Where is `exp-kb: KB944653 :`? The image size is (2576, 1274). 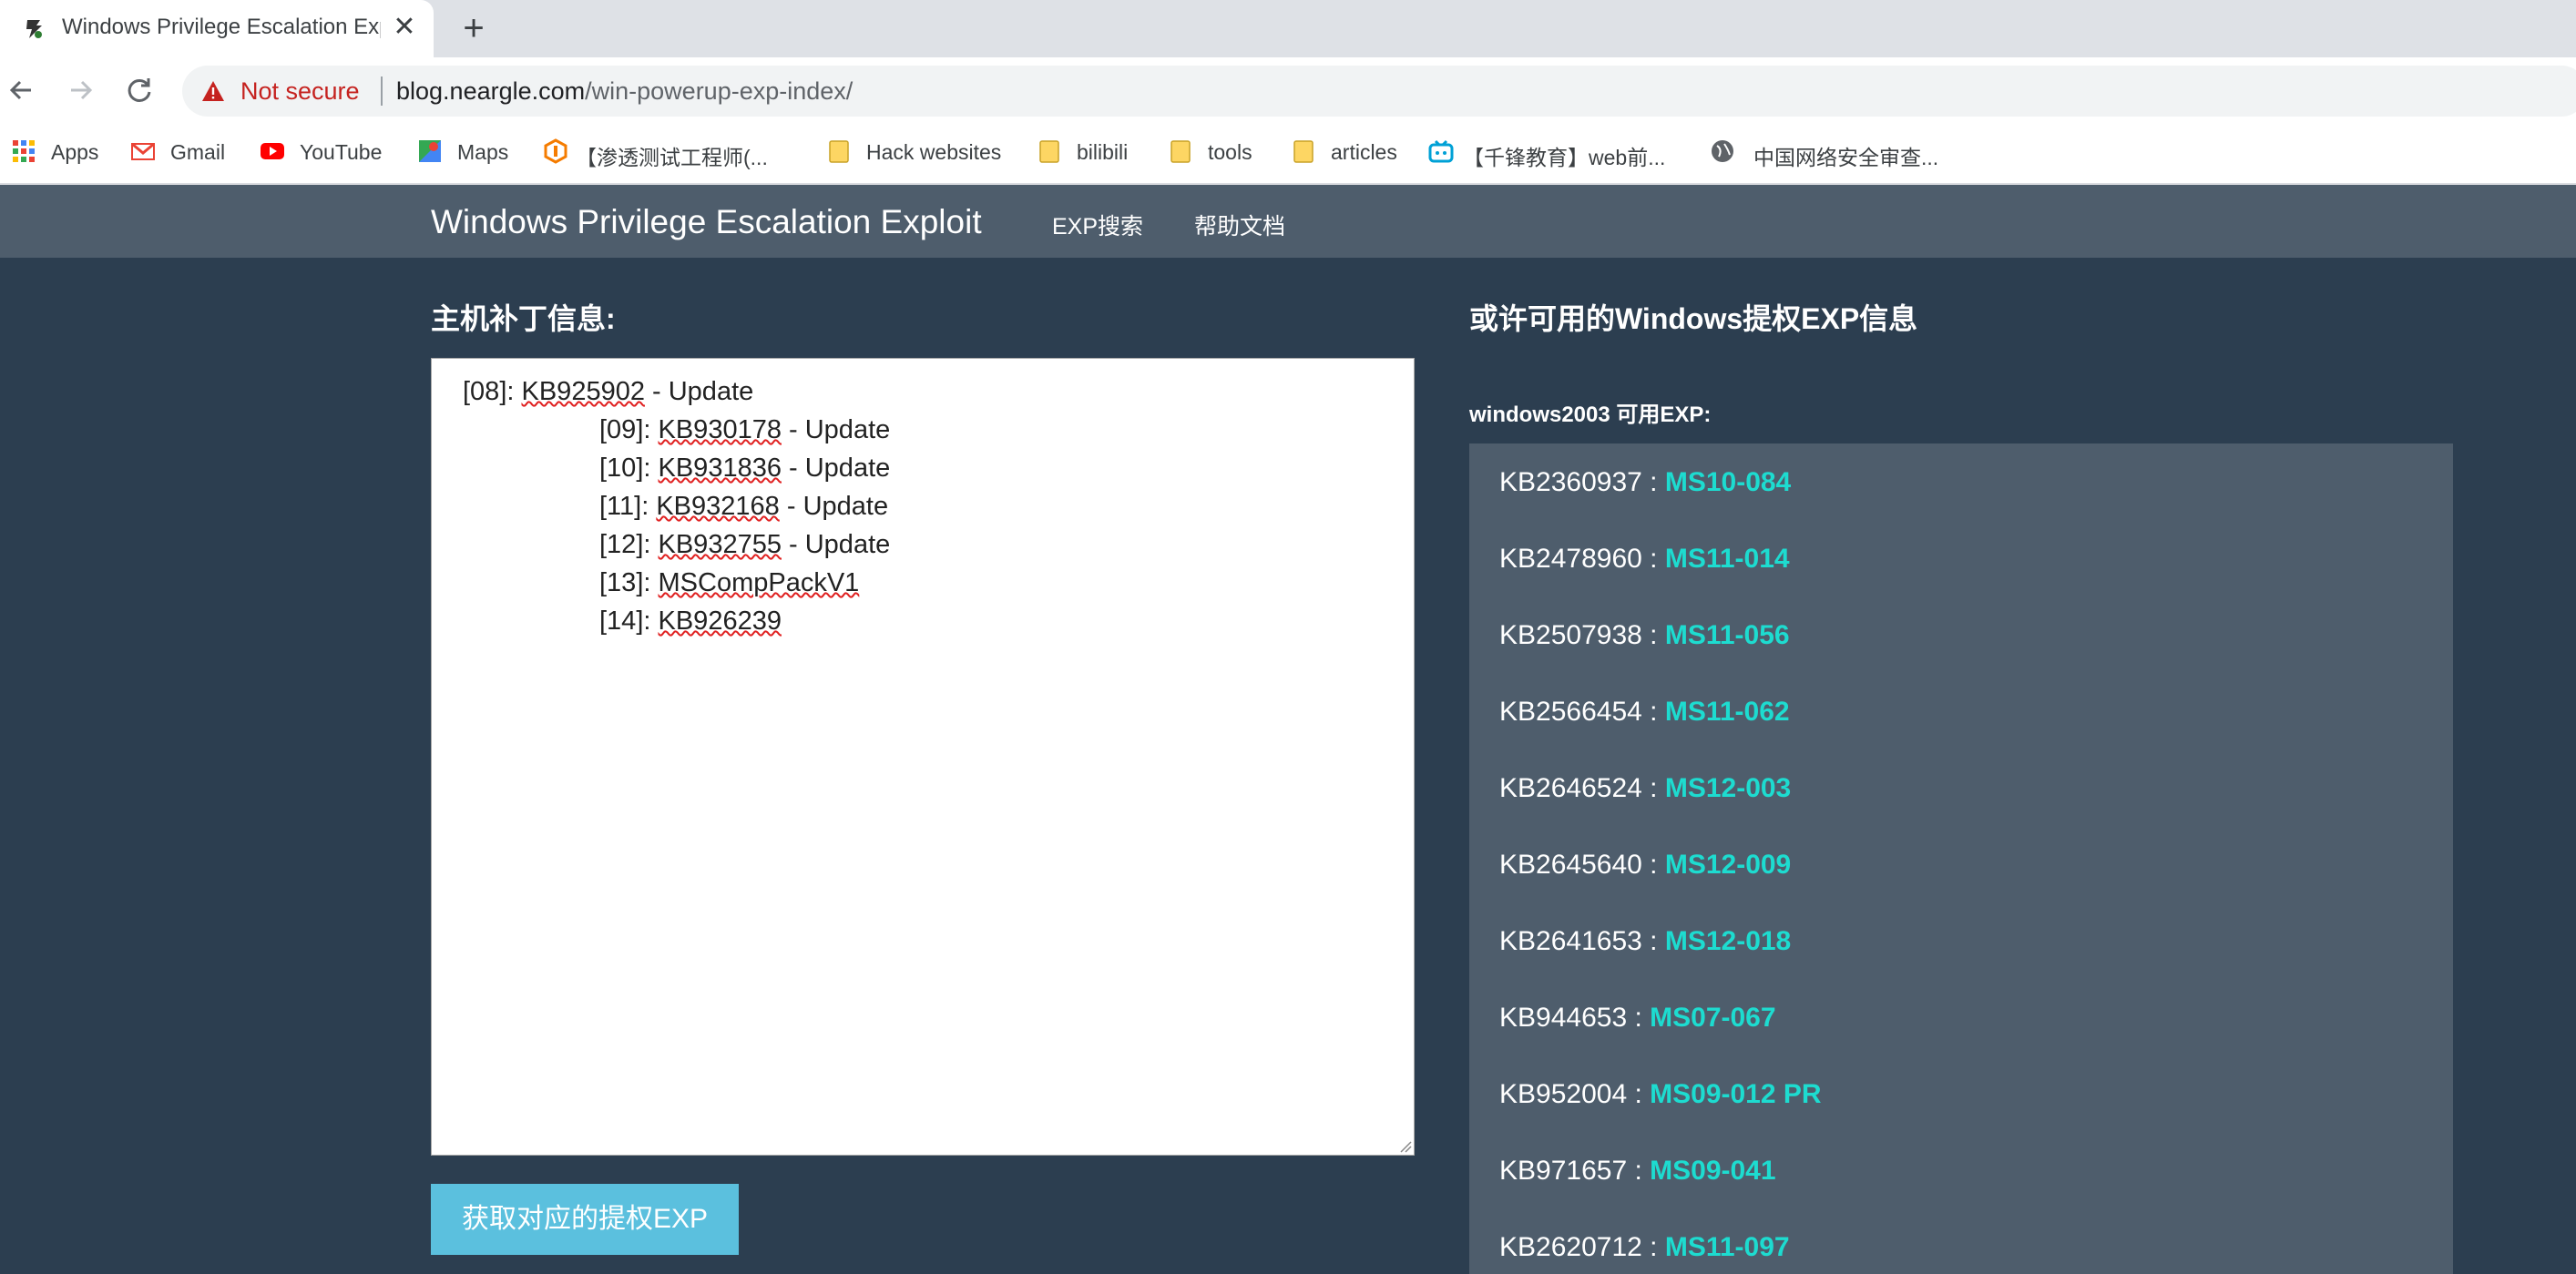 exp-kb: KB944653 : is located at coordinates (1575, 1018).